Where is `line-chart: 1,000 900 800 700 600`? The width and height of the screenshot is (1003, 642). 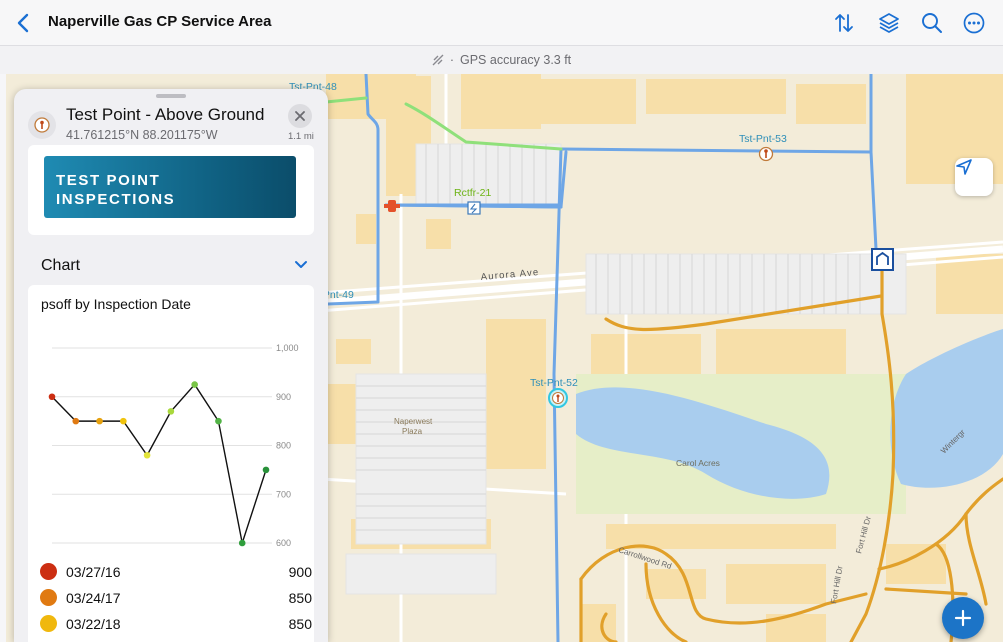
line-chart: 1,000 900 800 700 600 is located at coordinates (171, 440).